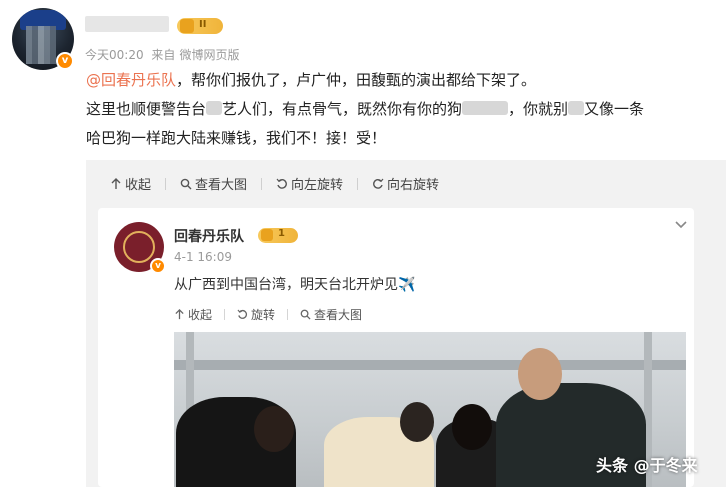  I want to click on post-line-2: 这里也顺便警告台 艺人们，有点骨气，既然你有你的狗 ，你就别 又像一条, so click(404, 109).